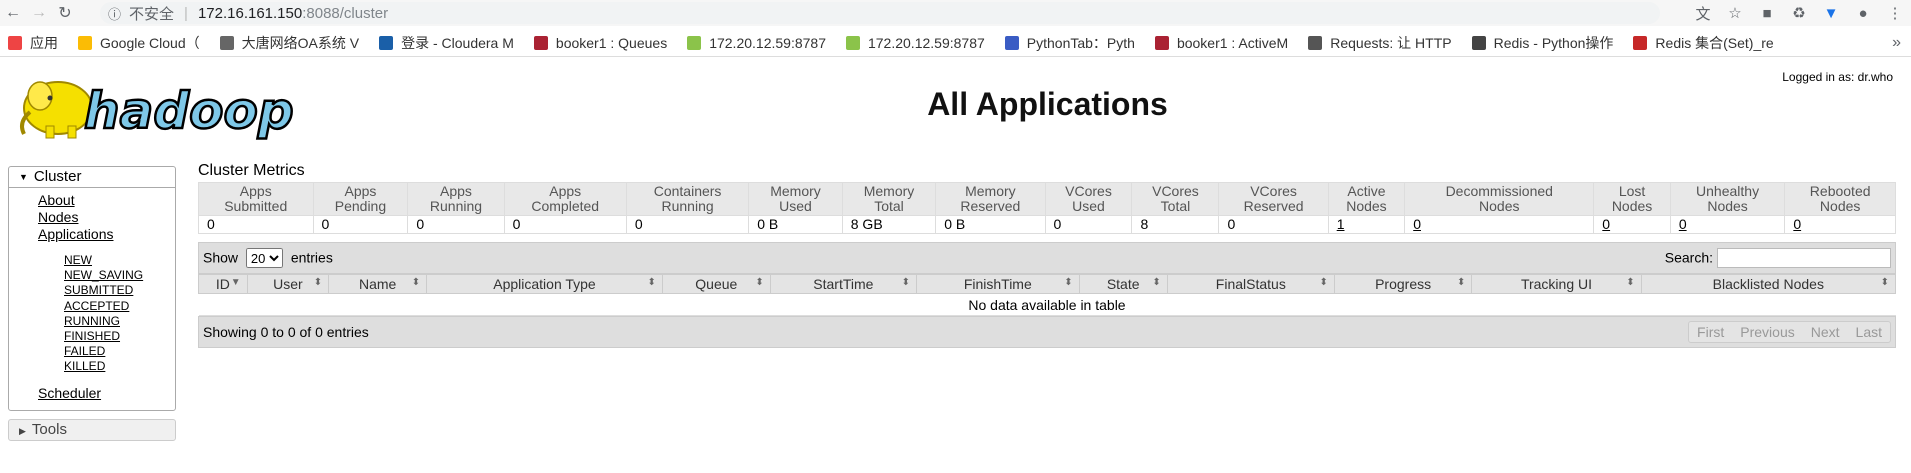 The image size is (1911, 473). What do you see at coordinates (1703, 13) in the screenshot?
I see `translate-icon: 文` at bounding box center [1703, 13].